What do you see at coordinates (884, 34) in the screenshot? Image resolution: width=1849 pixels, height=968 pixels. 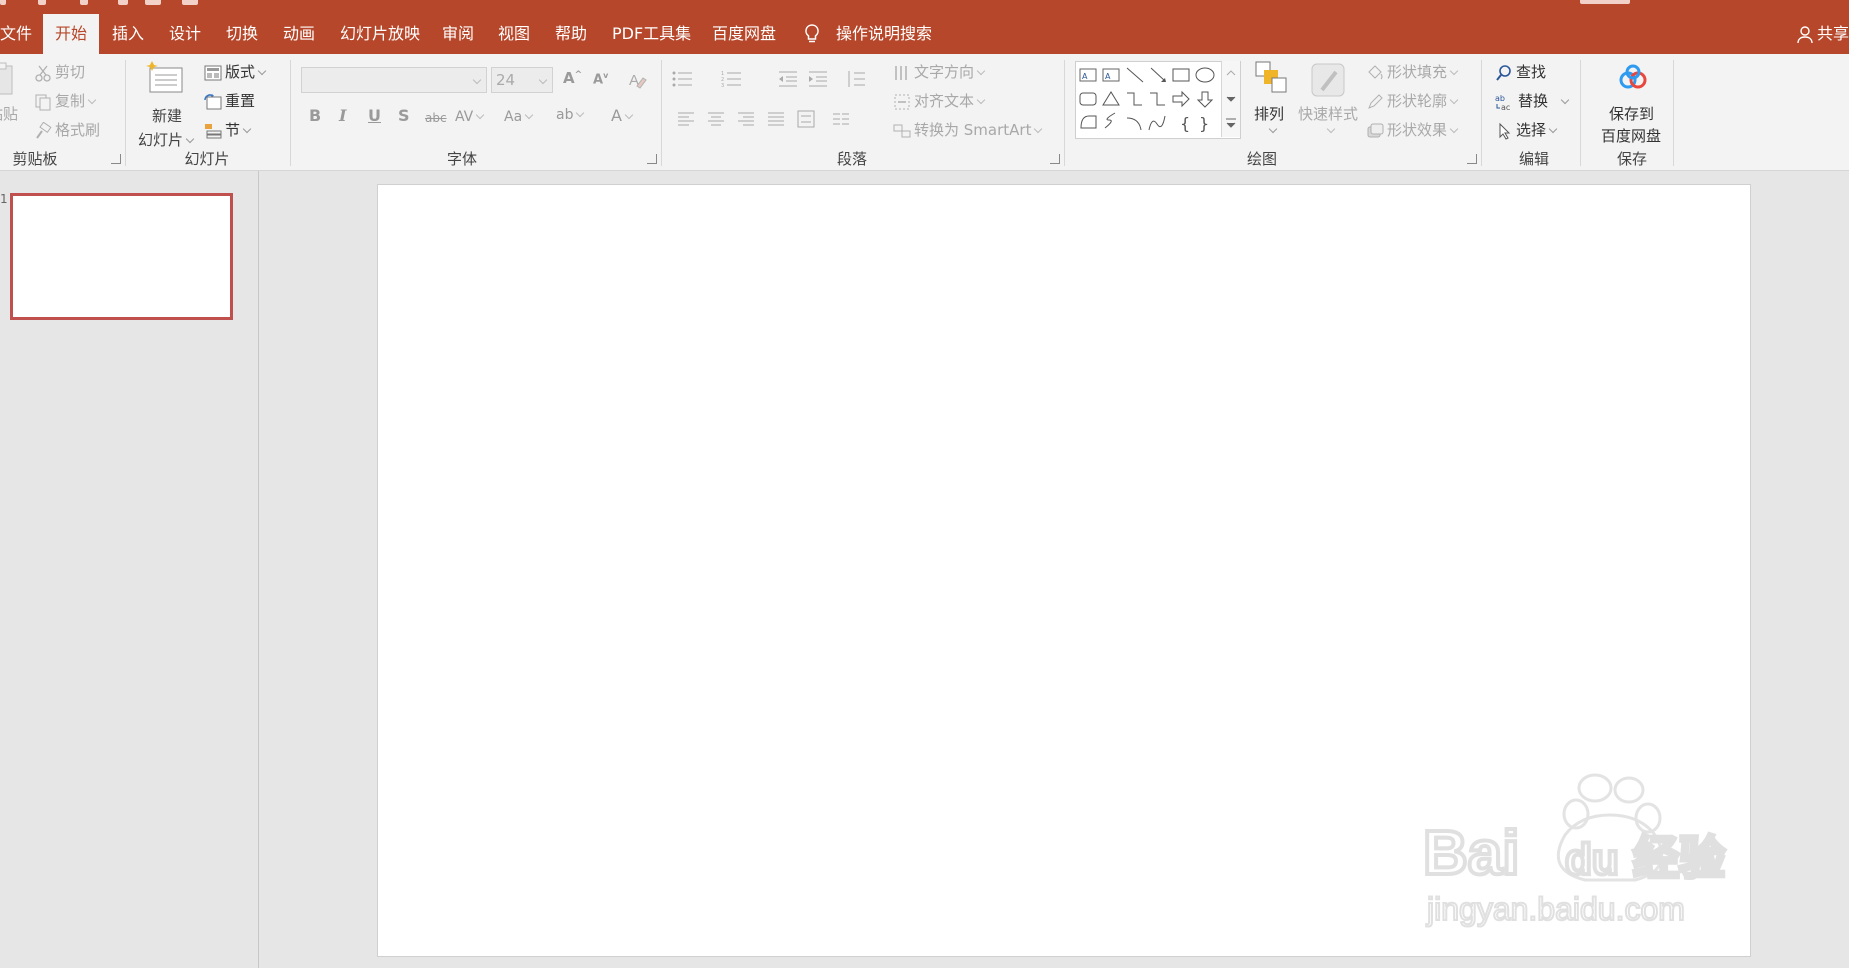 I see `tell-me-search: 操作说明搜索` at bounding box center [884, 34].